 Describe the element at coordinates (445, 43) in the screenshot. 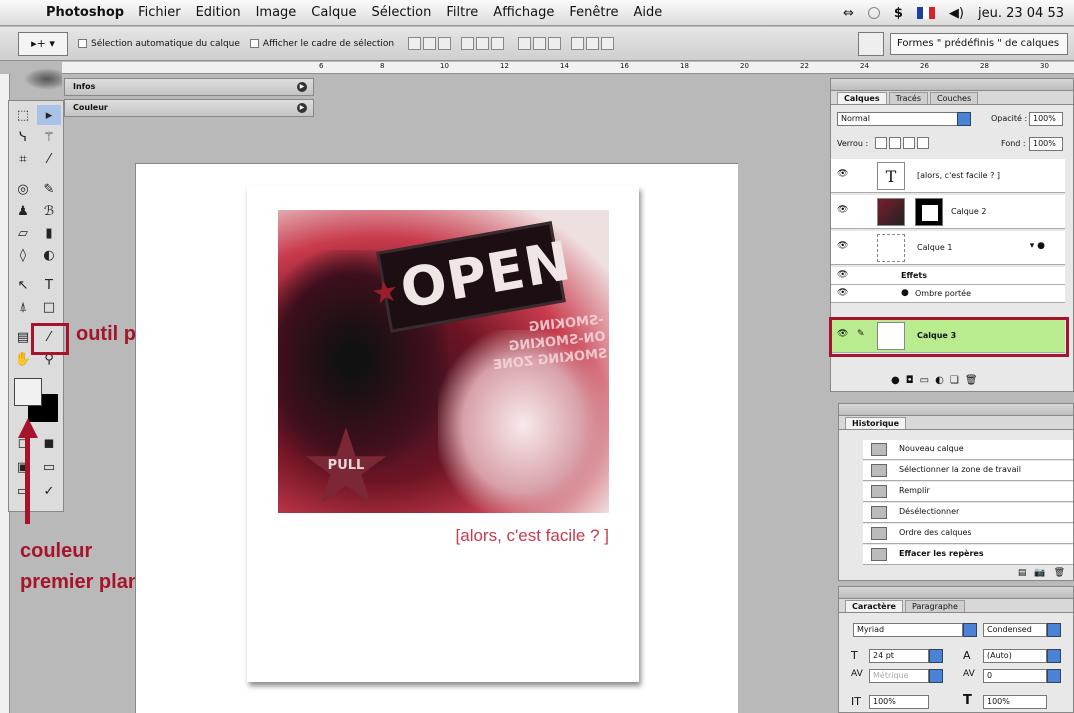

I see `align-bottom-icon` at that location.